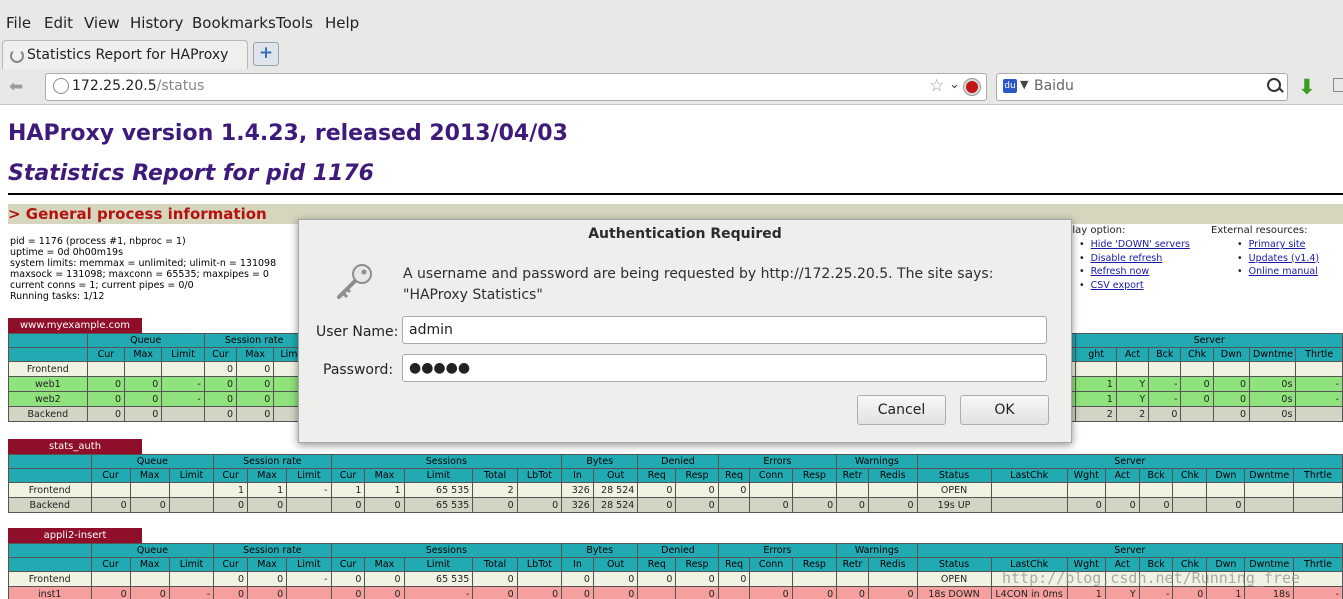 The height and width of the screenshot is (599, 1343). I want to click on dialog-title: Authentication Required, so click(685, 234).